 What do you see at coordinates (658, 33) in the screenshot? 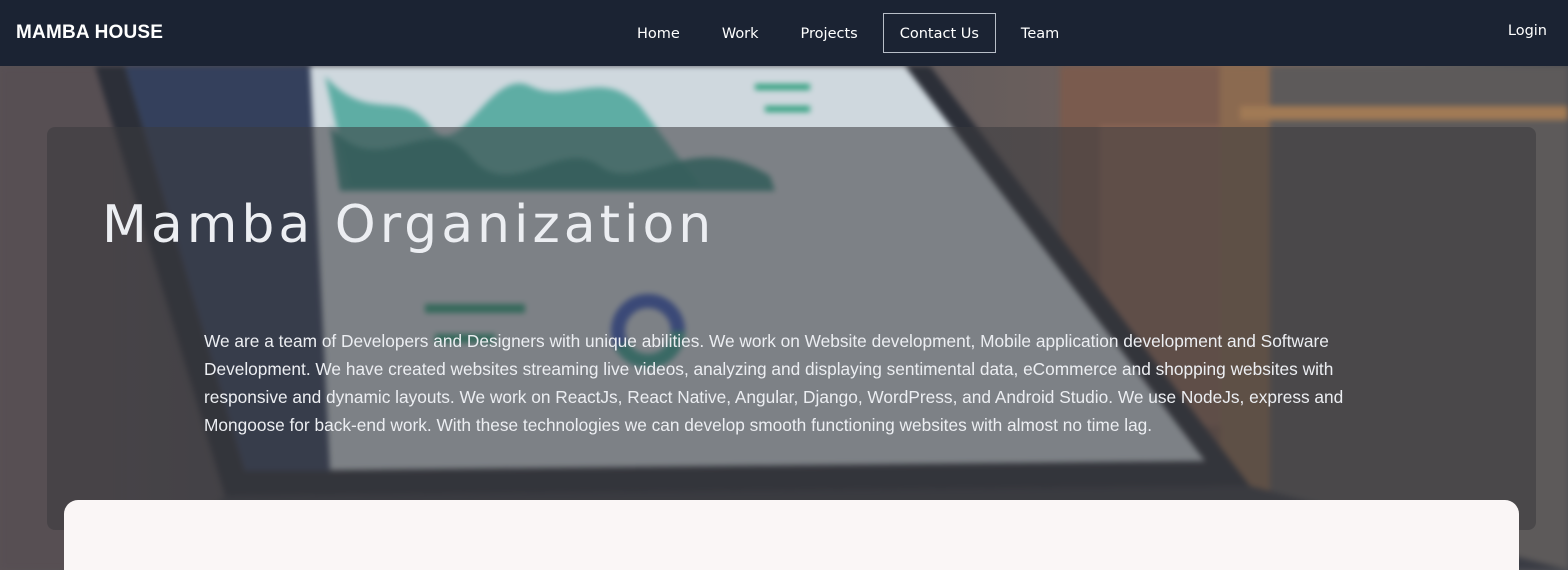
I see `nav-link-home: Home` at bounding box center [658, 33].